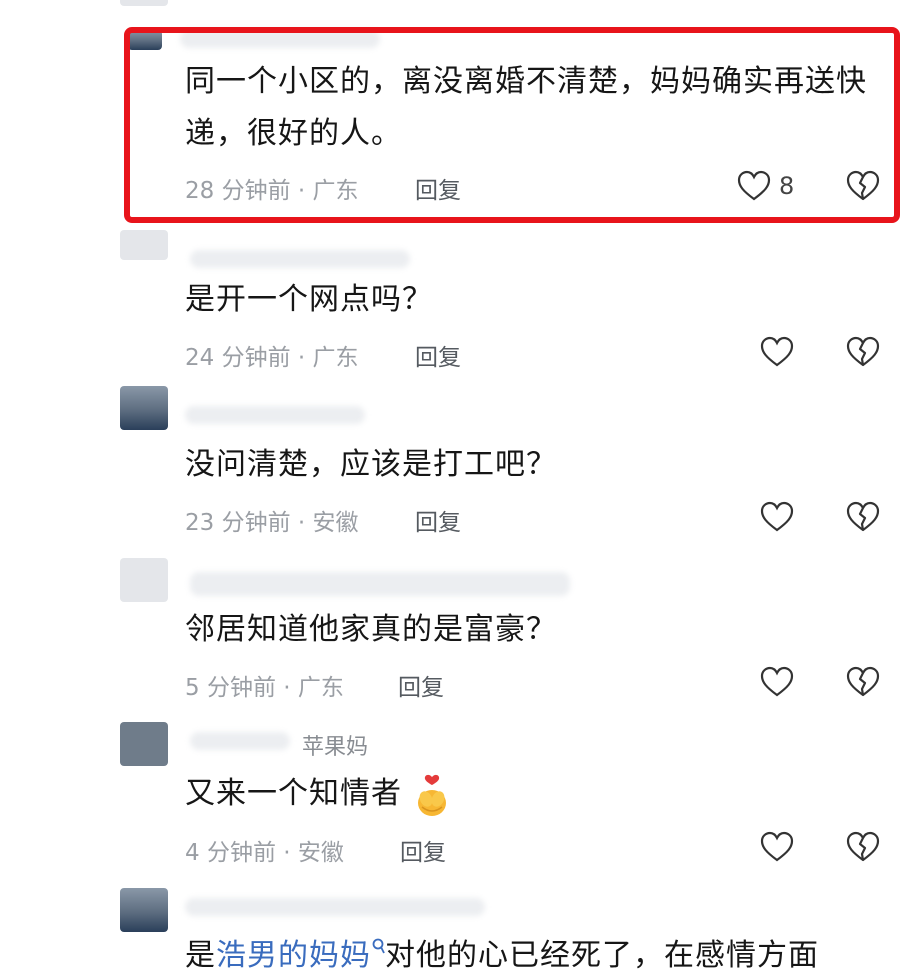 The width and height of the screenshot is (912, 980). Describe the element at coordinates (264, 853) in the screenshot. I see `comment-meta: 4 分钟前 · 安徽` at that location.